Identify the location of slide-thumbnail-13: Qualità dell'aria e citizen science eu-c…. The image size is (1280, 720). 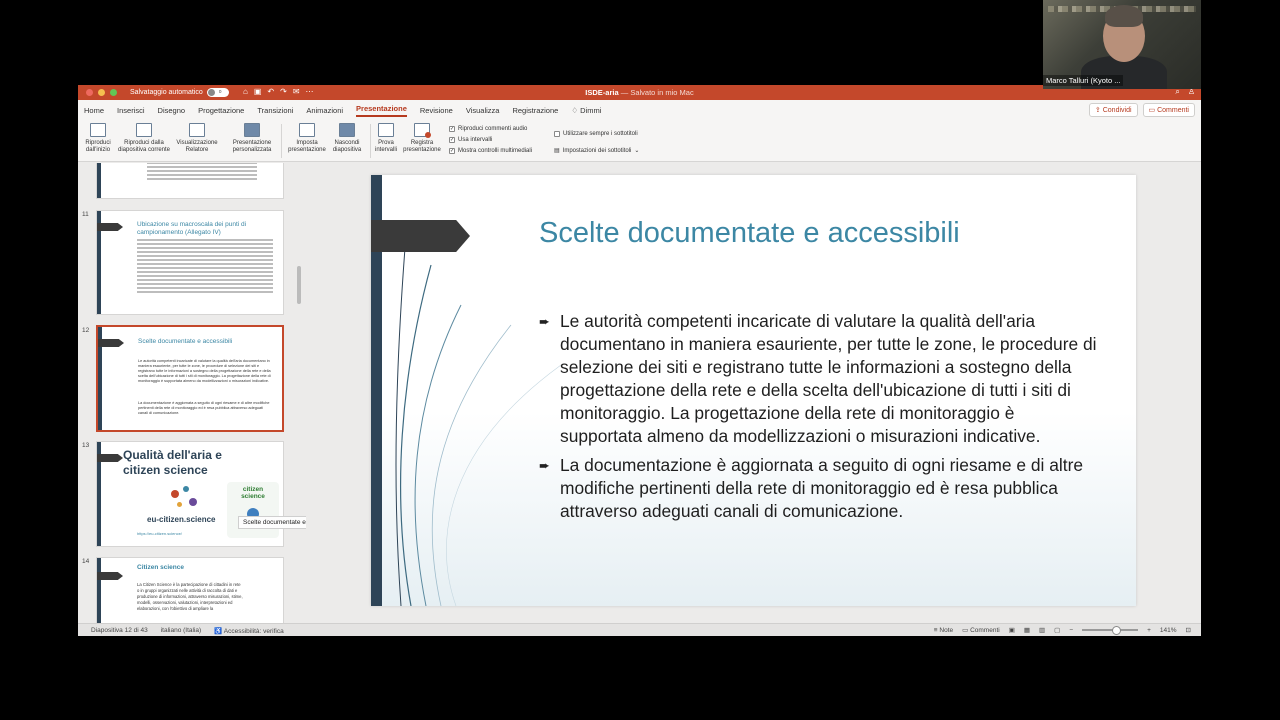
(190, 494).